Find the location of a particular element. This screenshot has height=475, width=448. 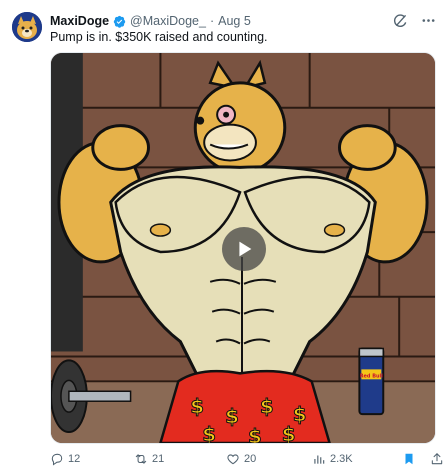

avatar is located at coordinates (27, 27).